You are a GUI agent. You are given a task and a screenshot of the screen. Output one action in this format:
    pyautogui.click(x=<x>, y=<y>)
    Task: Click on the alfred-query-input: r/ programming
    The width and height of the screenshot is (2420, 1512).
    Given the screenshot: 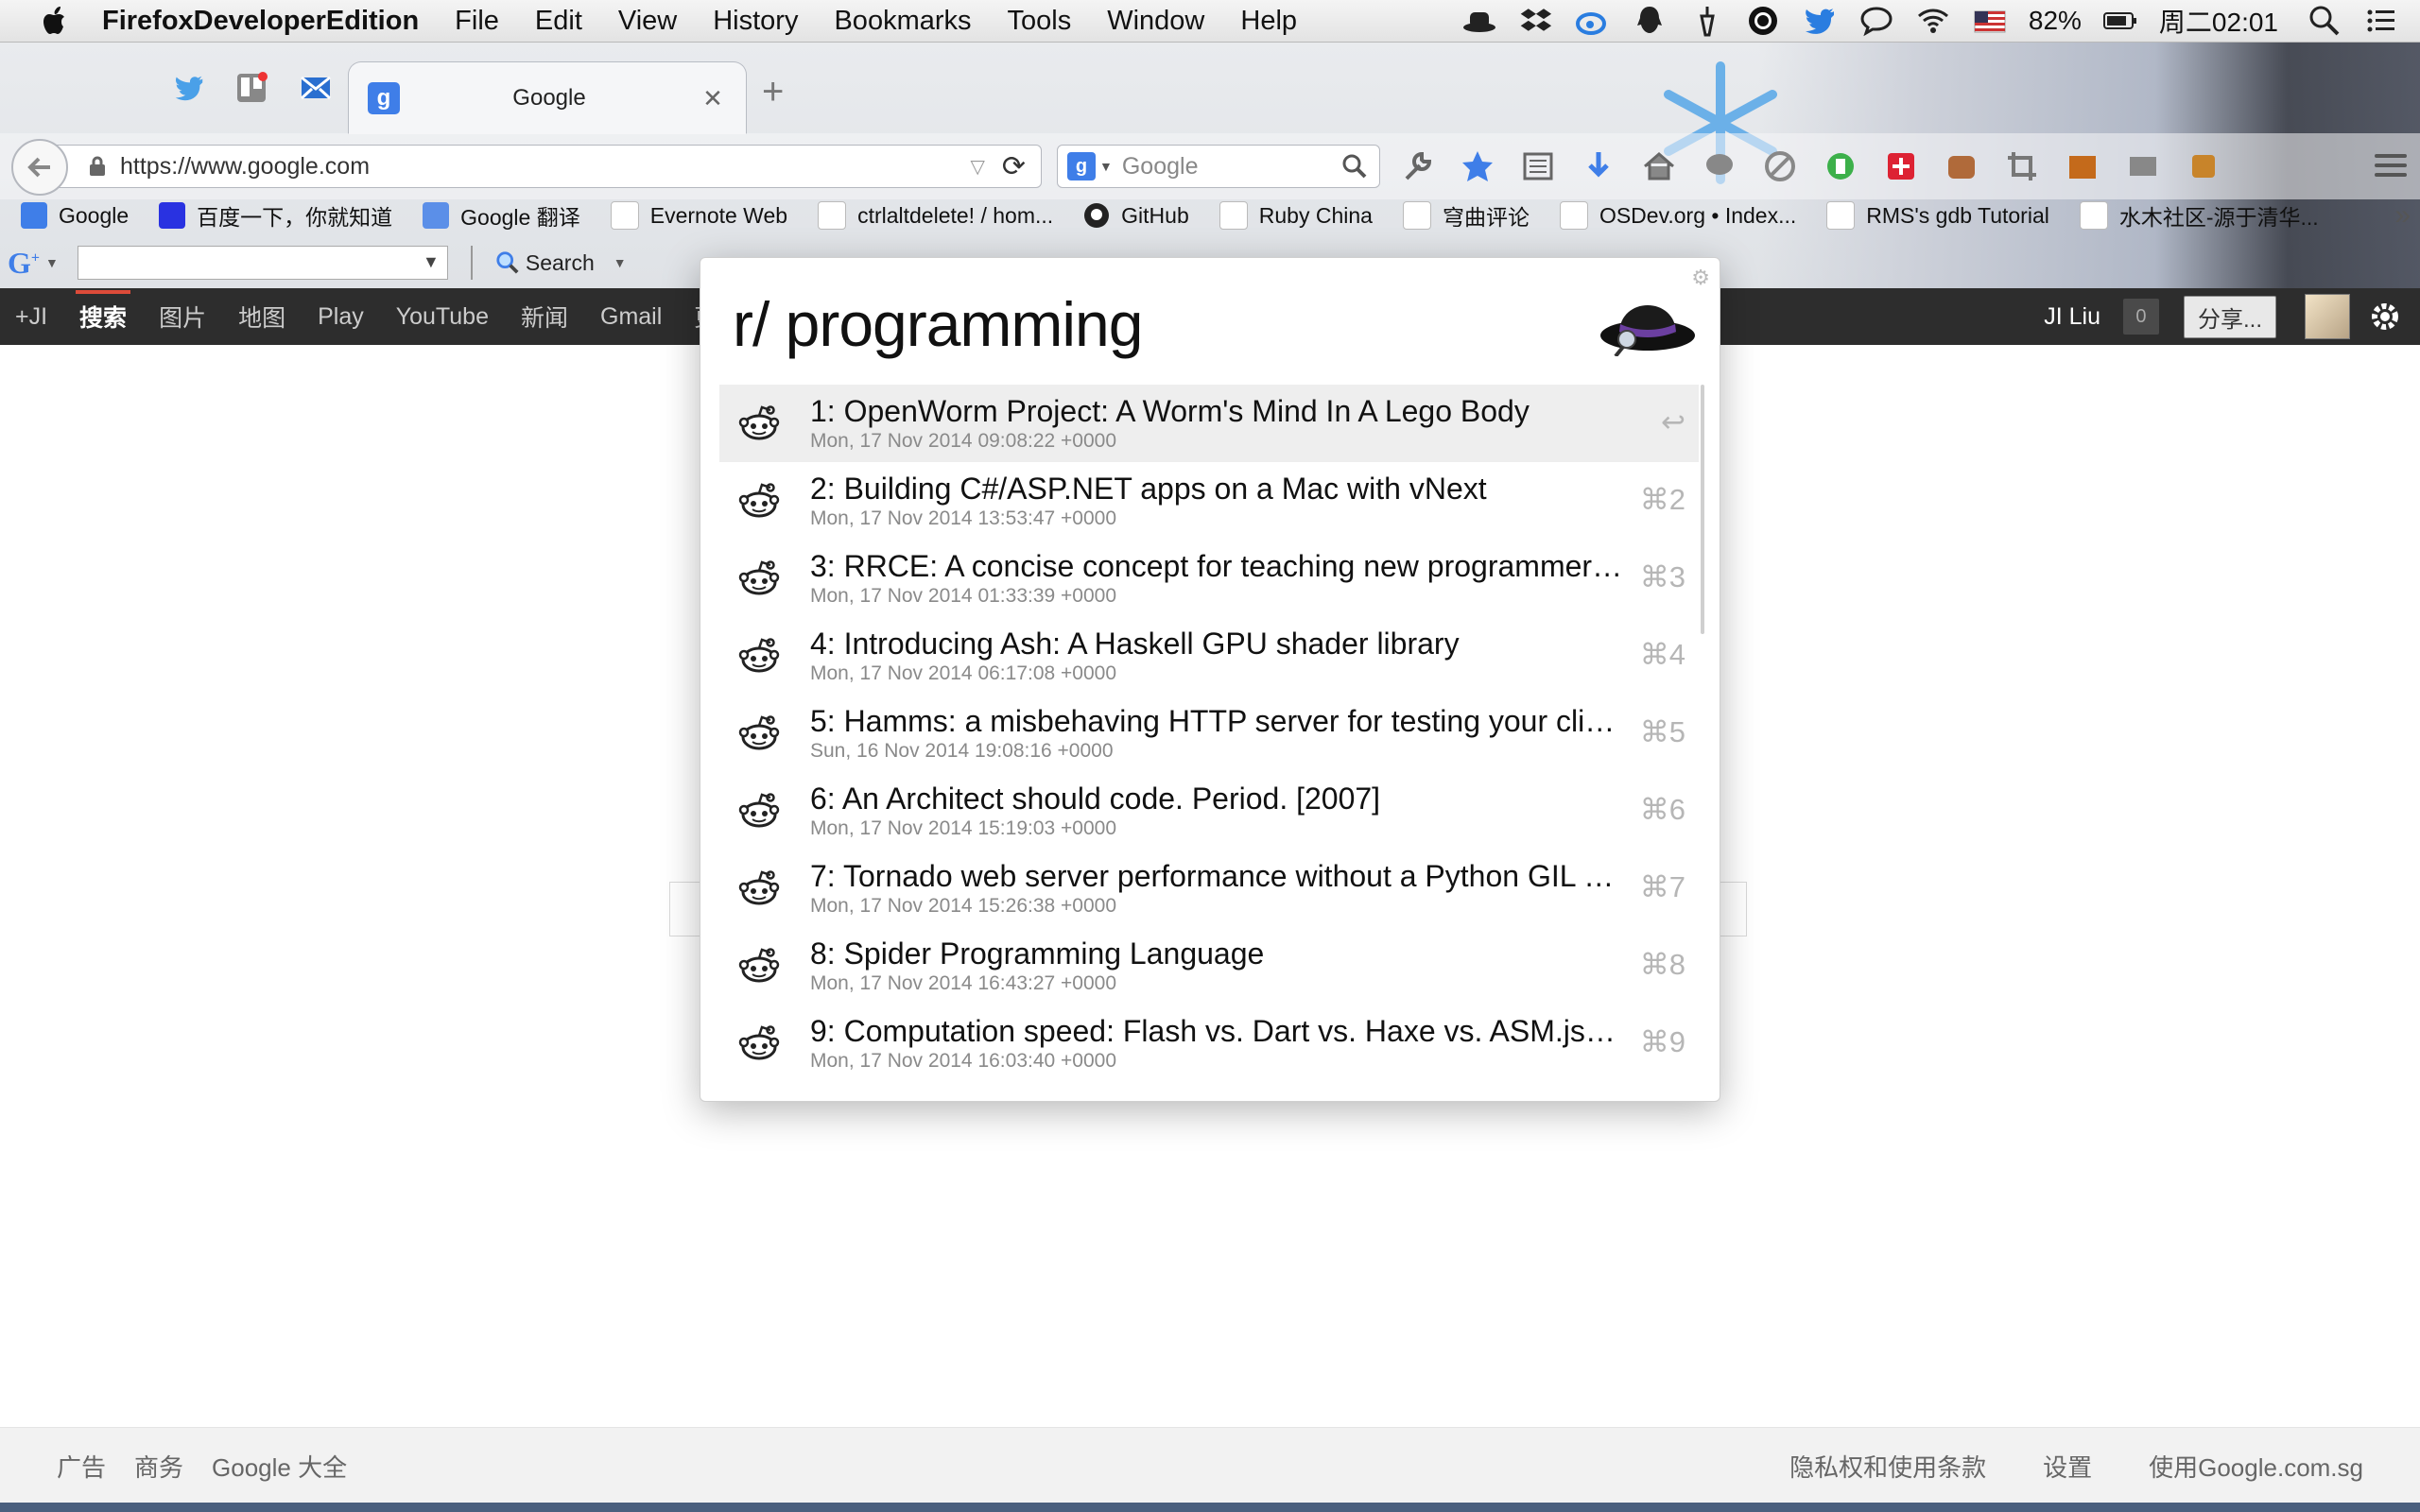 What is the action you would take?
    pyautogui.click(x=938, y=324)
    